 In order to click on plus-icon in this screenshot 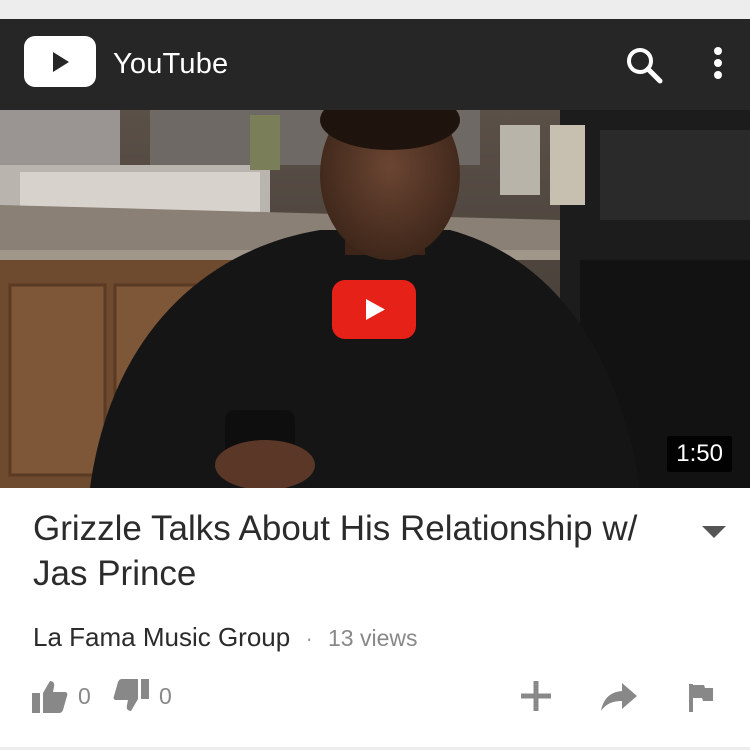, I will do `click(536, 696)`.